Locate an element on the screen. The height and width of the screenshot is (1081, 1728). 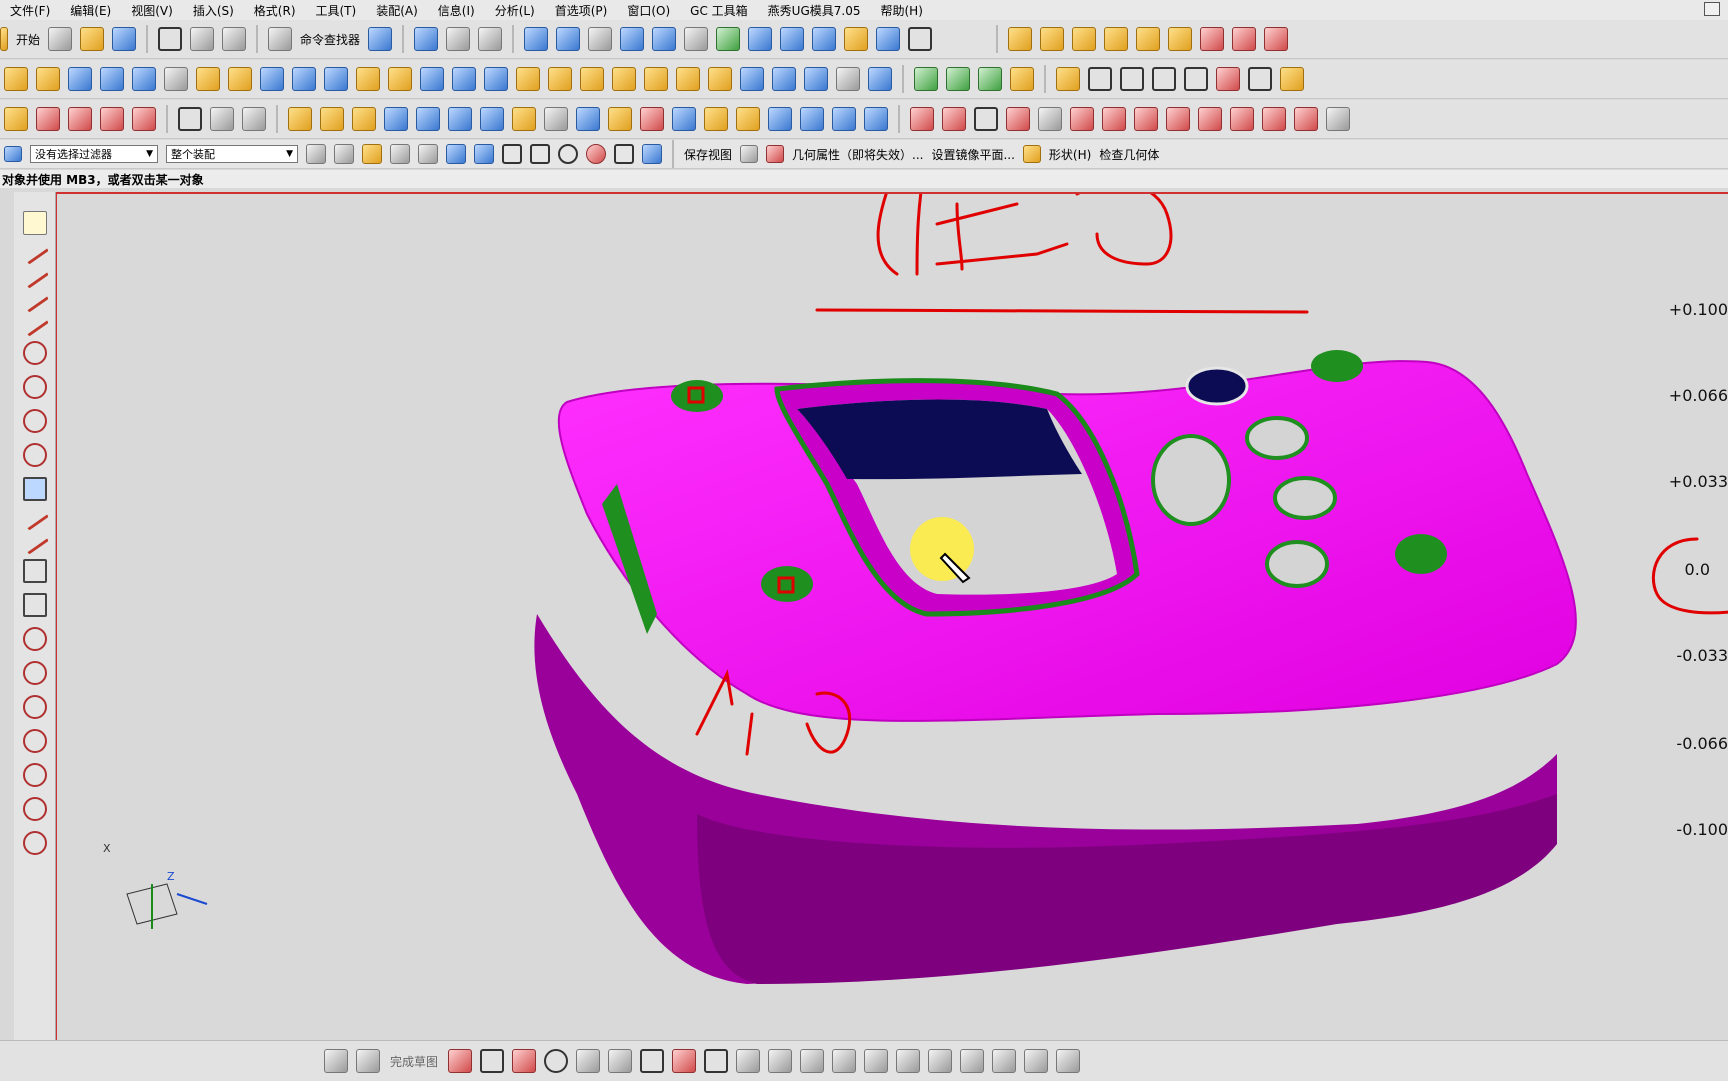
datum-axis-icon is located at coordinates (332, 119).